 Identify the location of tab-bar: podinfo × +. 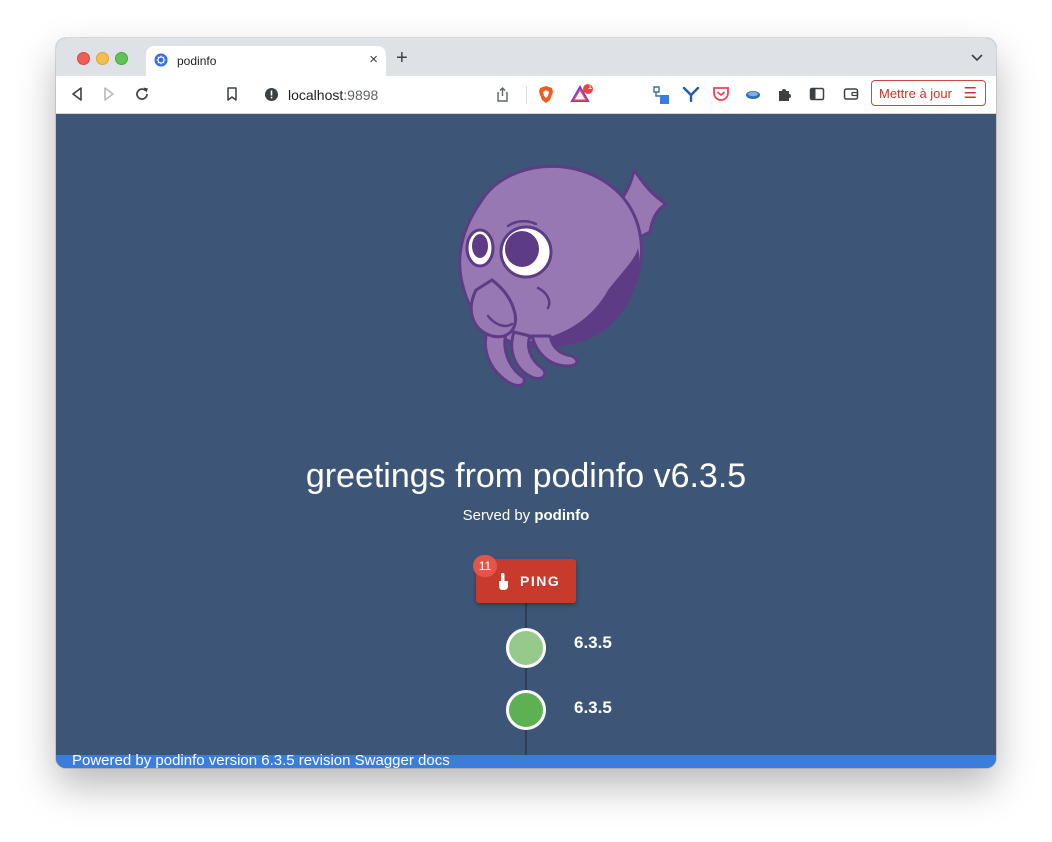
(526, 57).